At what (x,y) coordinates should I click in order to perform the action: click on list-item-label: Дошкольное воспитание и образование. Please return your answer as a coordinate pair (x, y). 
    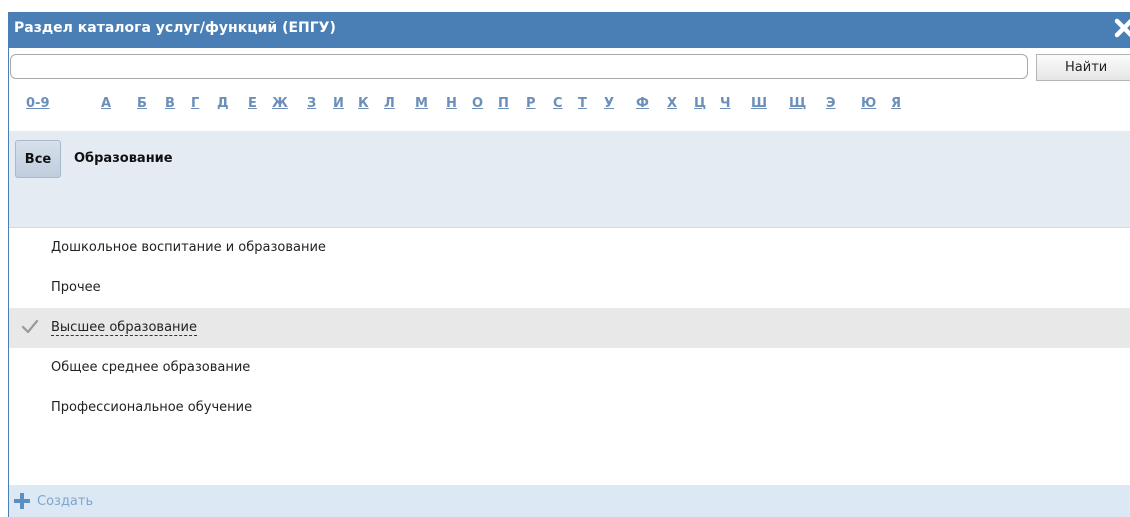
    Looking at the image, I should click on (188, 247).